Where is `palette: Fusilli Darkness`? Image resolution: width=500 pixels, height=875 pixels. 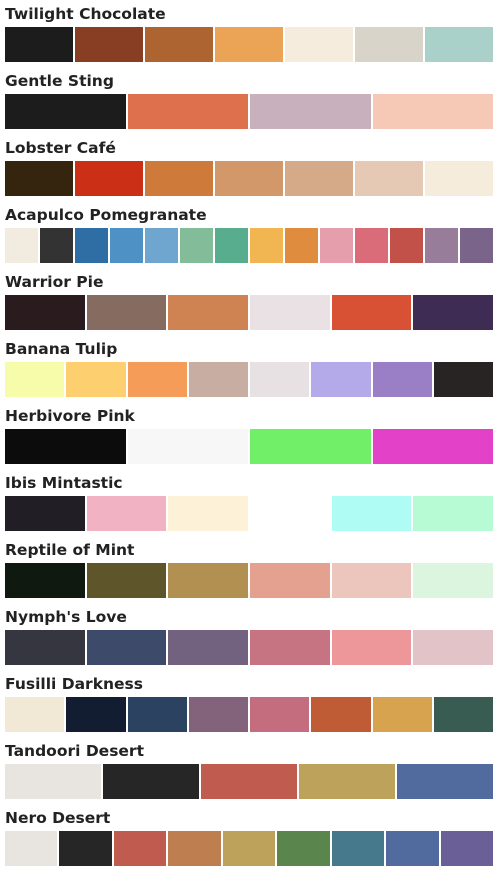 palette: Fusilli Darkness is located at coordinates (249, 707).